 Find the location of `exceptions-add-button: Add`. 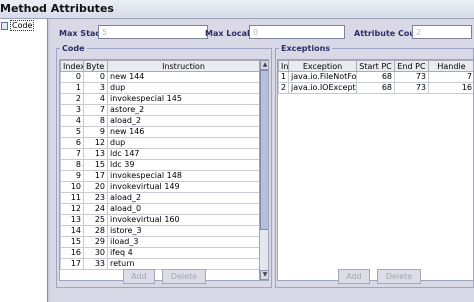

exceptions-add-button: Add is located at coordinates (354, 276).